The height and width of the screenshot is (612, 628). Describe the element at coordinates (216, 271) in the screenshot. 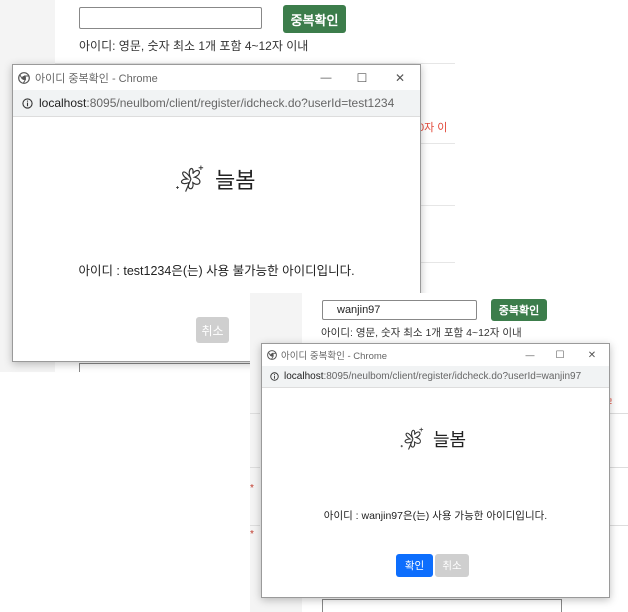

I see `result-message: 아이디 : test1234은(는) 사용 불가능한 아이디입니다.` at that location.